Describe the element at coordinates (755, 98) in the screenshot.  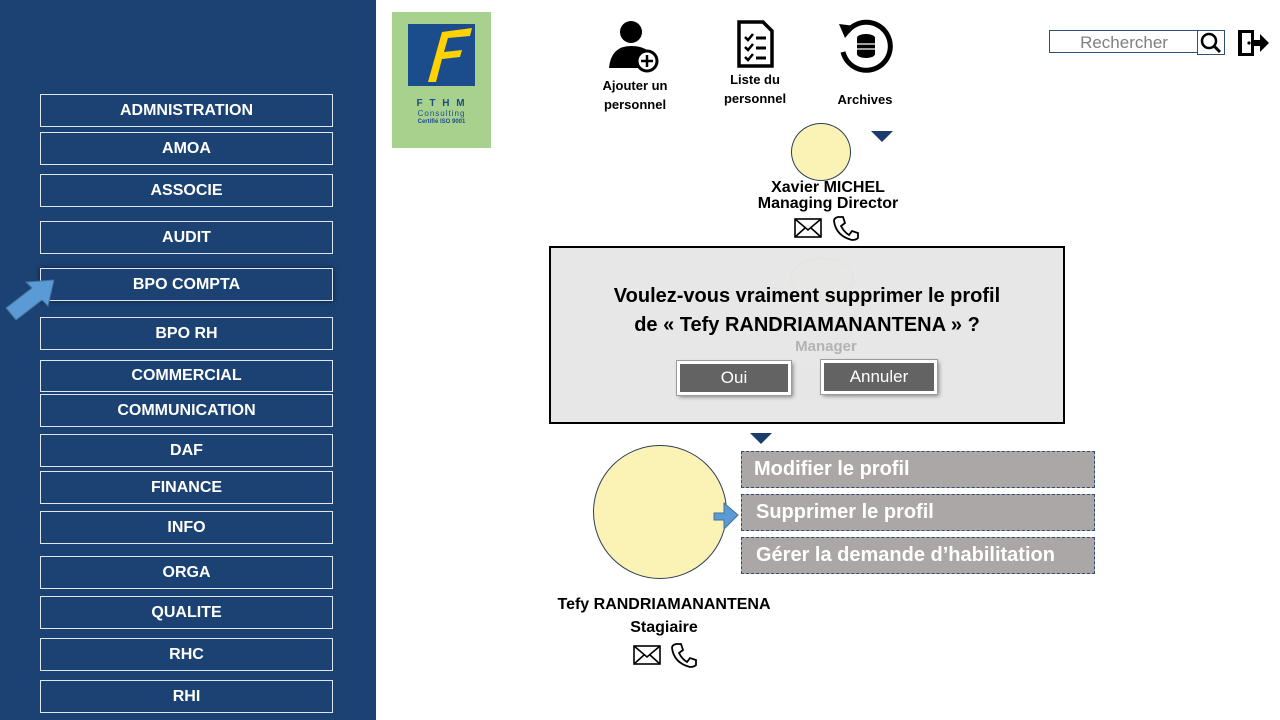
I see `list-personnel-label-2: personnel` at that location.